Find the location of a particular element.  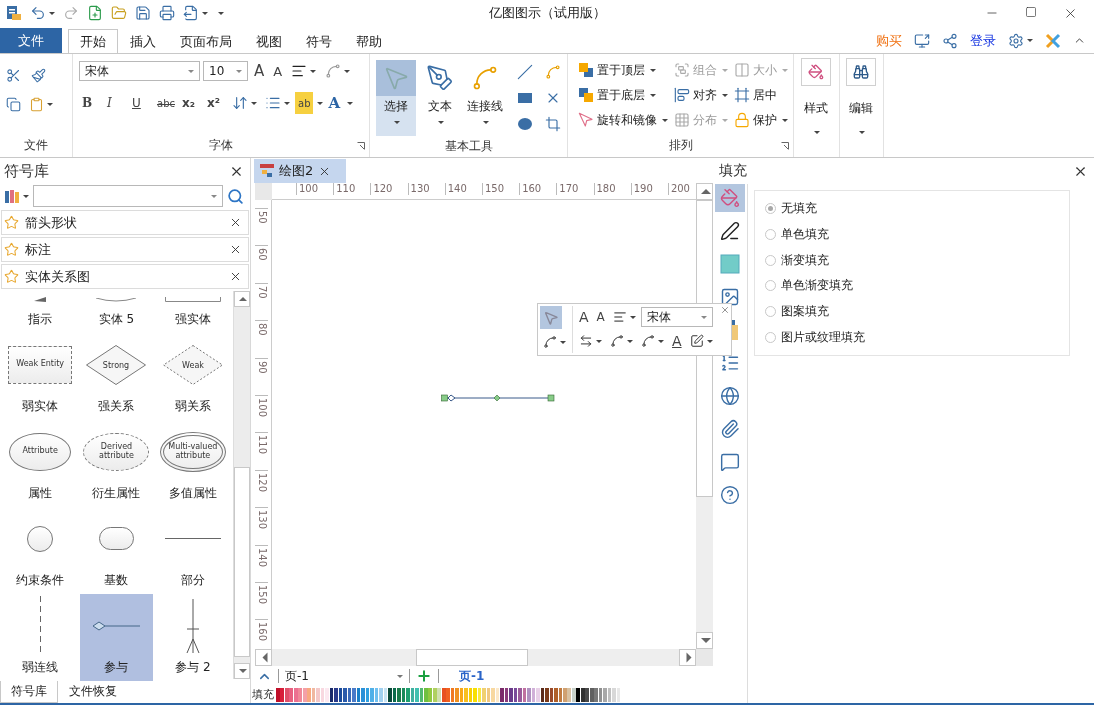

shape-item: 指示 is located at coordinates (40, 312).